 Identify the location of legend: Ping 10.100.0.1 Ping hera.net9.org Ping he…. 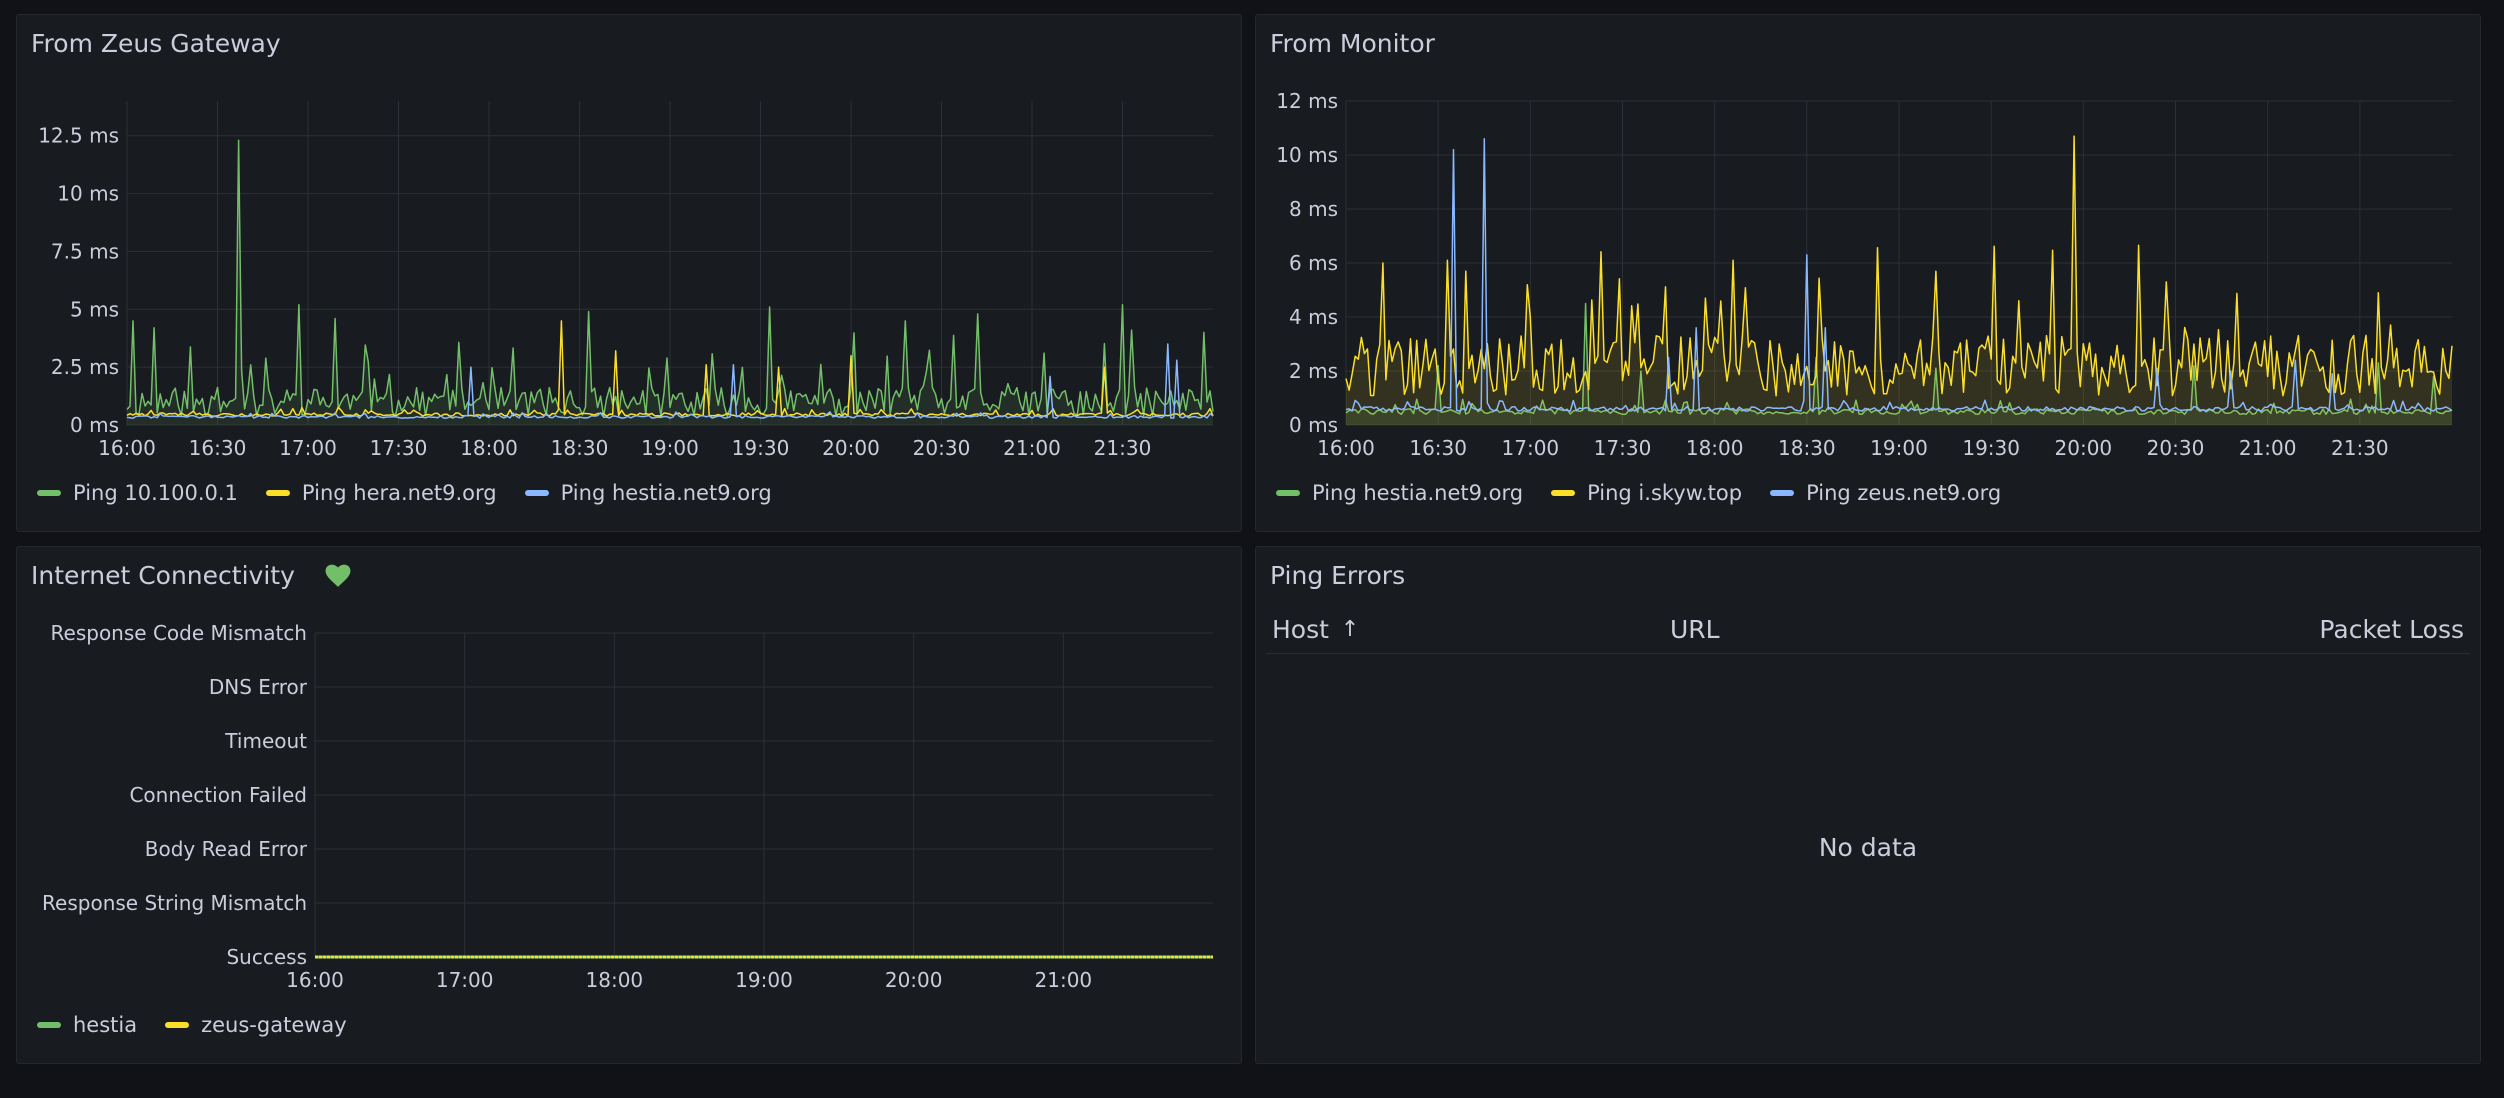
(404, 493).